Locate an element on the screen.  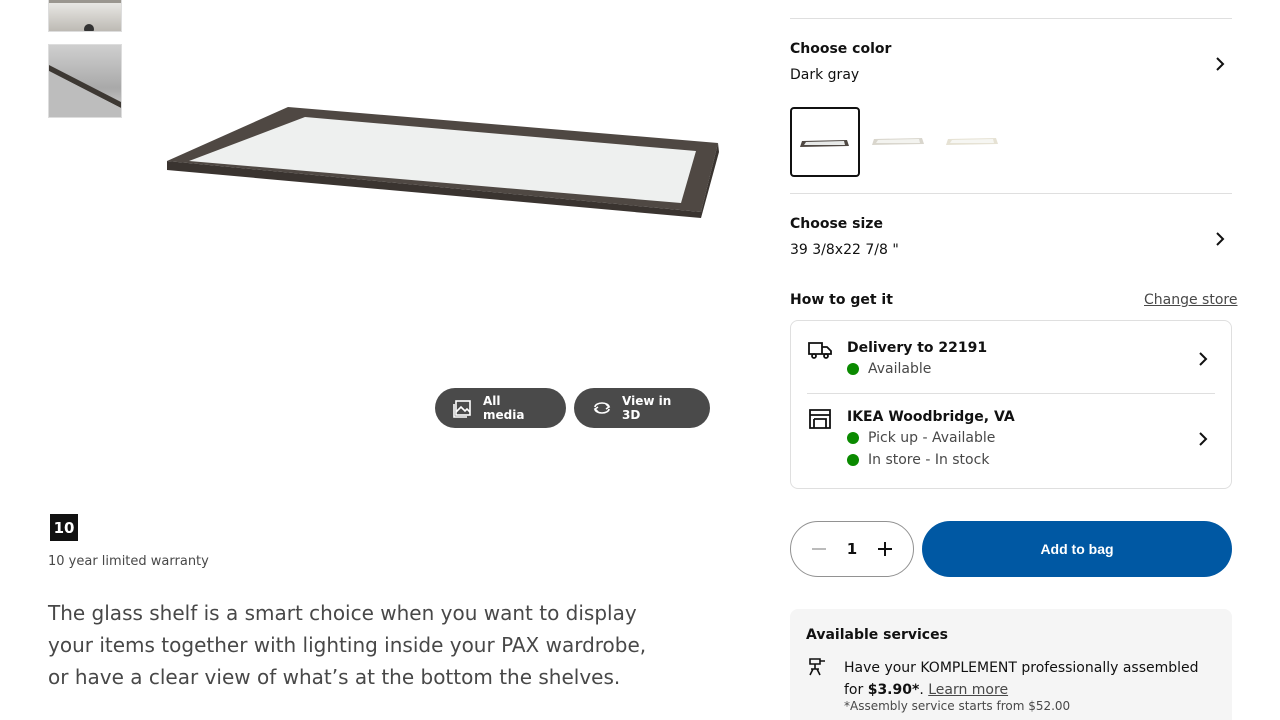
gallery-icon is located at coordinates (463, 408).